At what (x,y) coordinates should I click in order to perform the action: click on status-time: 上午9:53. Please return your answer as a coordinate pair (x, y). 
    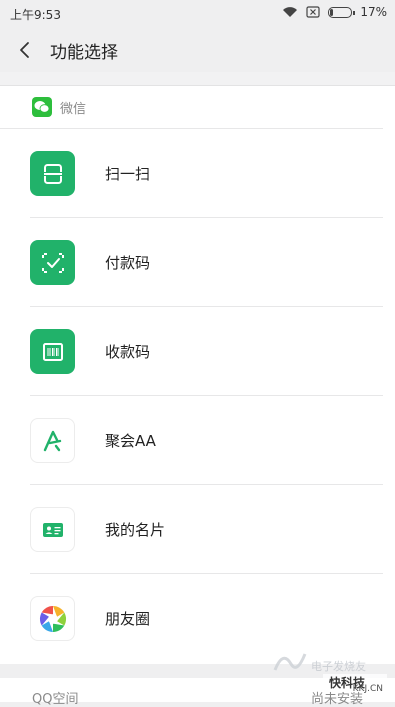
    Looking at the image, I should click on (35, 15).